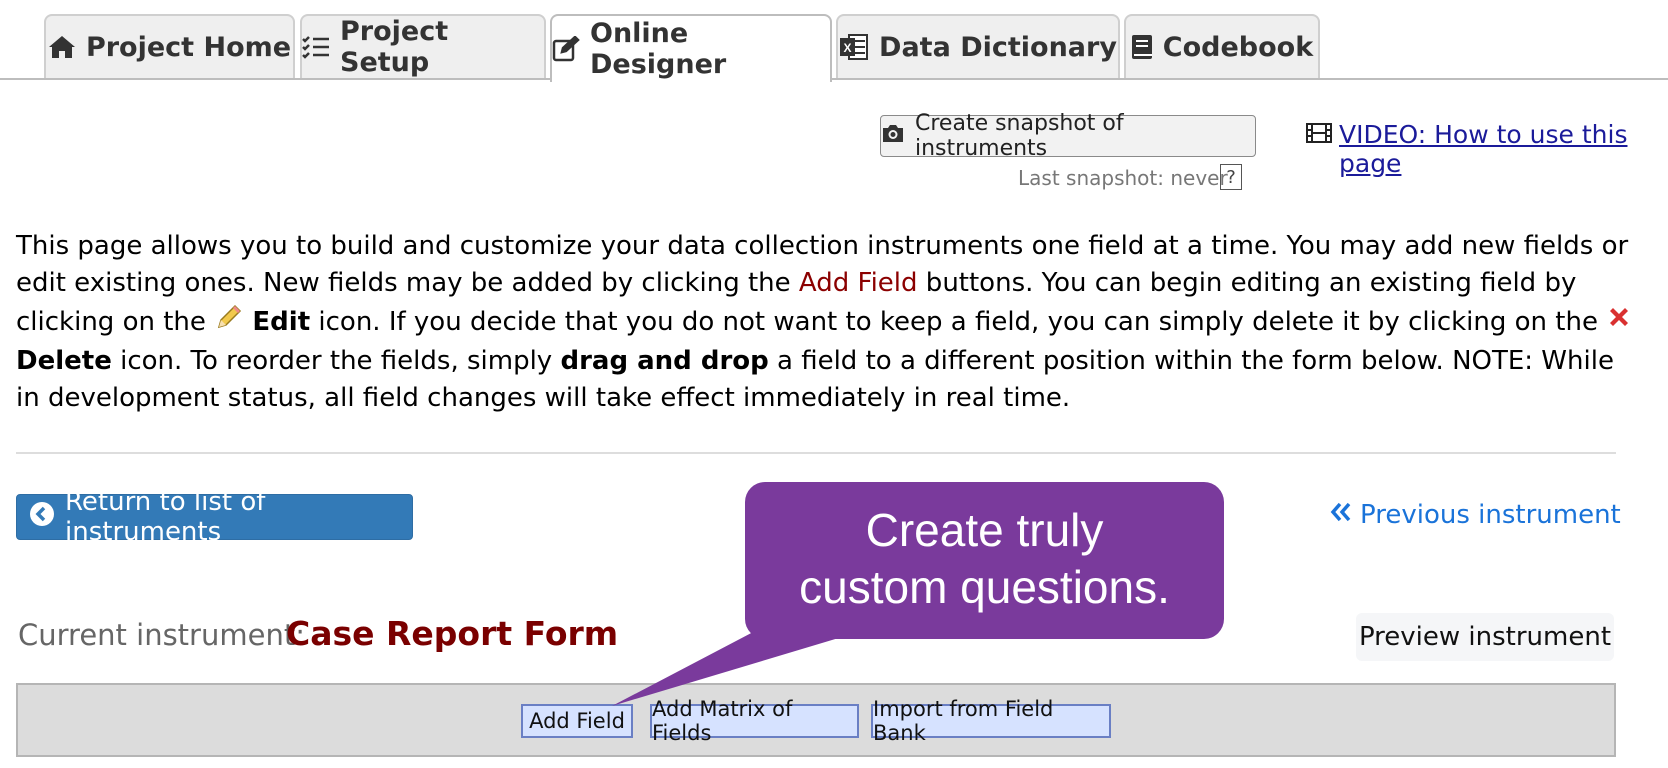 The height and width of the screenshot is (768, 1668). Describe the element at coordinates (229, 322) in the screenshot. I see `pencil-icon` at that location.